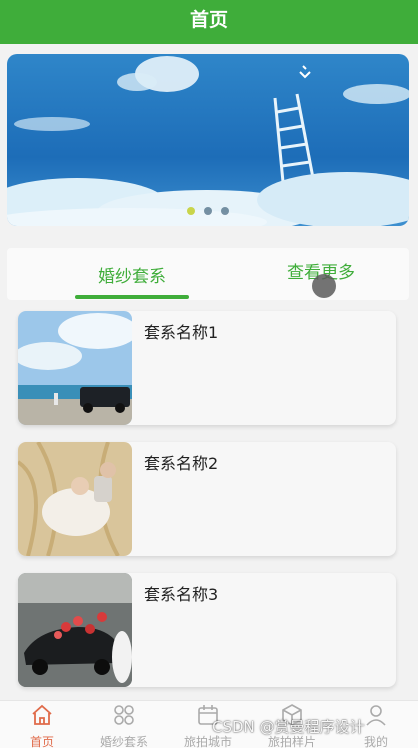  Describe the element at coordinates (208, 274) in the screenshot. I see `section-tabs: 婚纱套系 查看更多` at that location.